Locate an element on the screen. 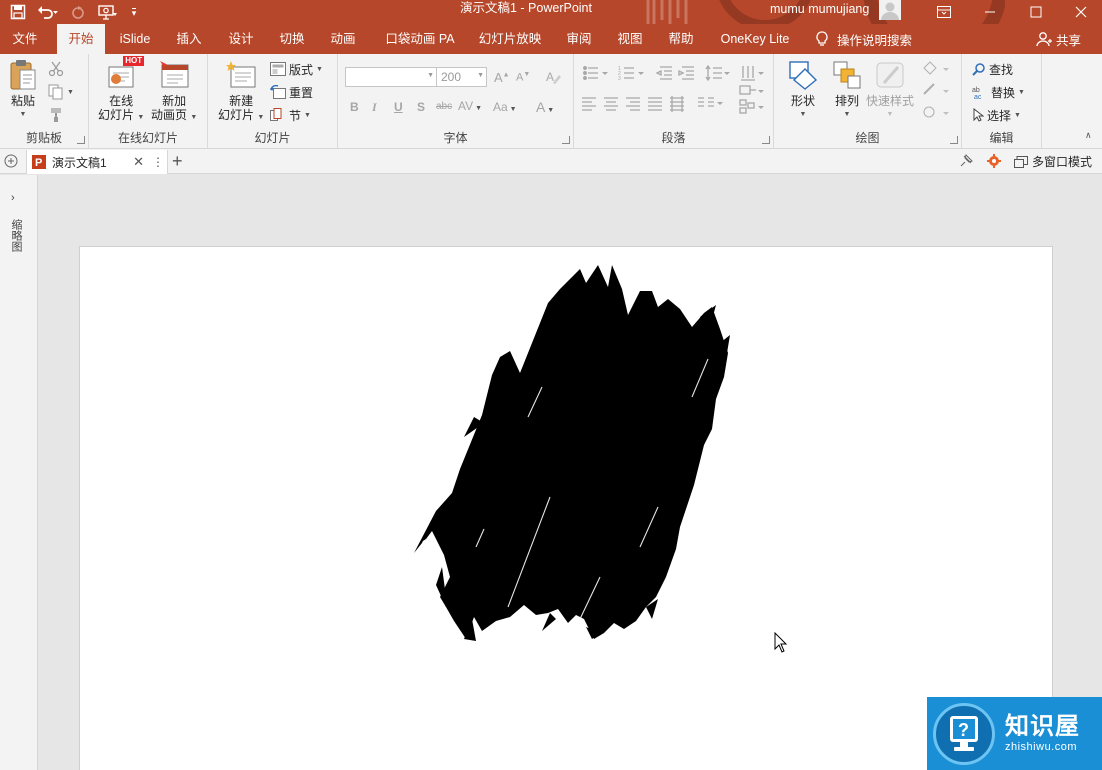  settings-button is located at coordinates (994, 162).